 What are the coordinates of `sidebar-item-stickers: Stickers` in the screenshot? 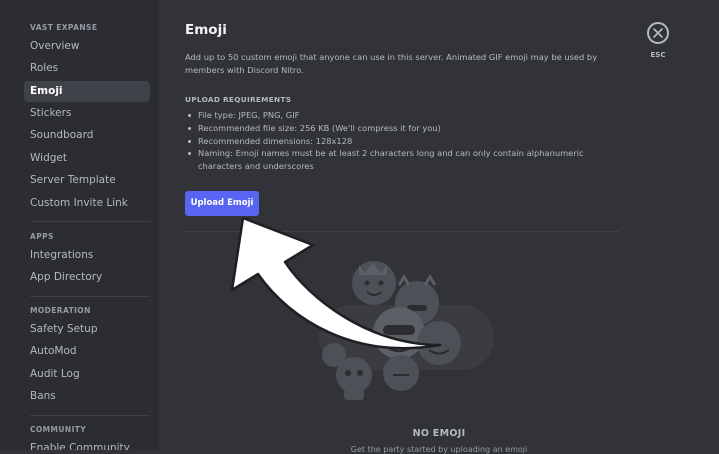 It's located at (87, 113).